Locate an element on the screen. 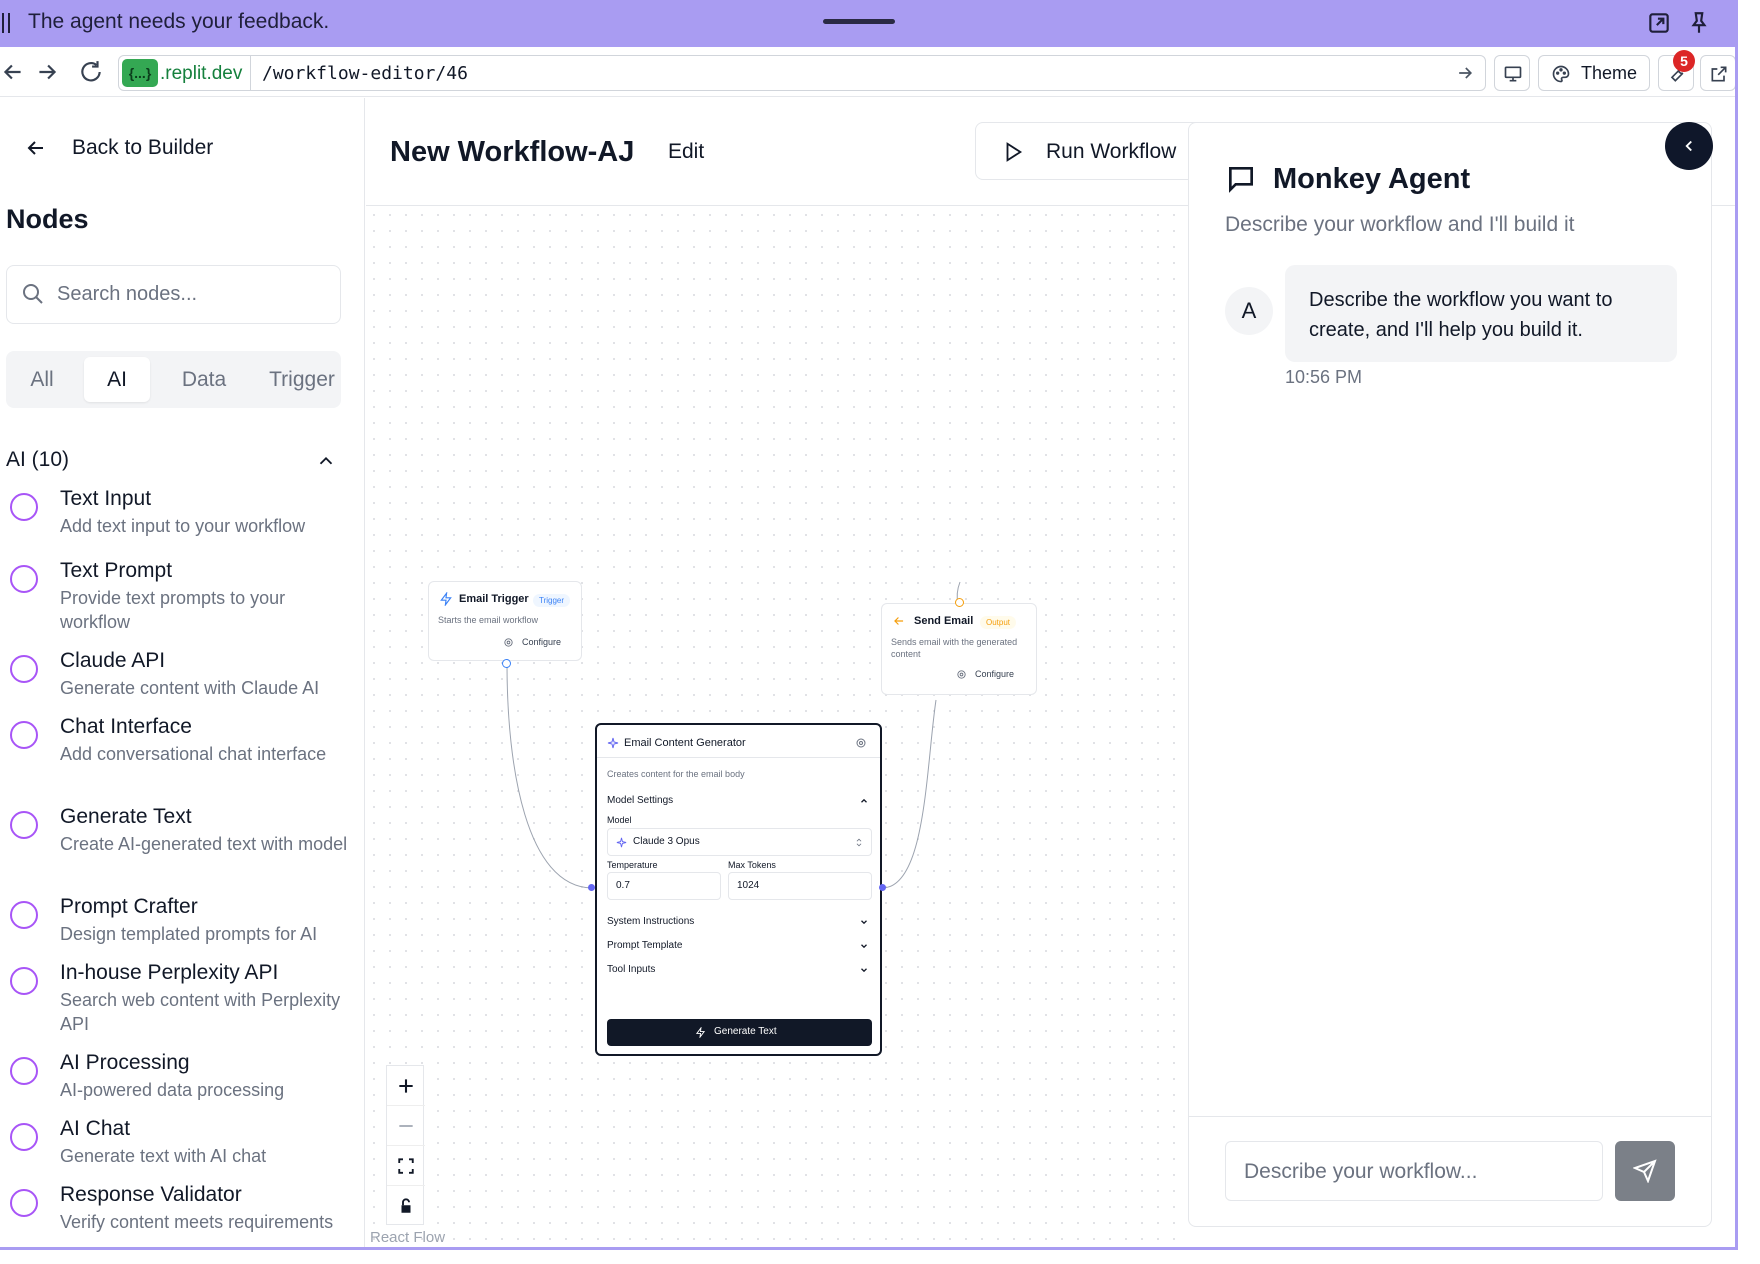  back-label: Back to Builder is located at coordinates (143, 147).